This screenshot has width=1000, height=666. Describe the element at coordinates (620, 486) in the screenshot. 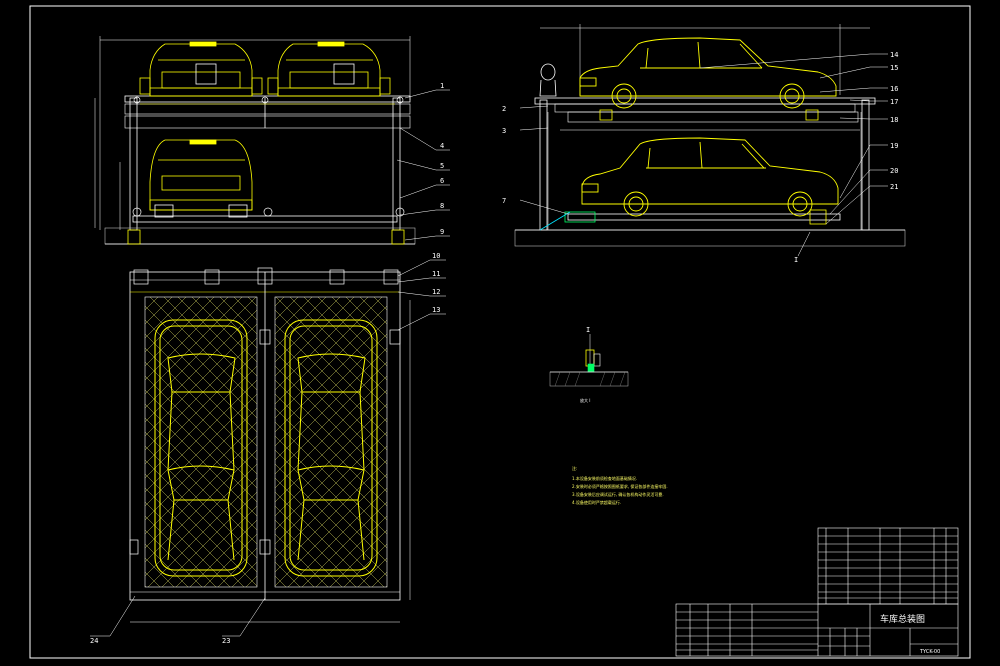

I see `note-line-2: 2.安装时必须严格按照图纸要求, 保证各部件连接牢固.` at that location.